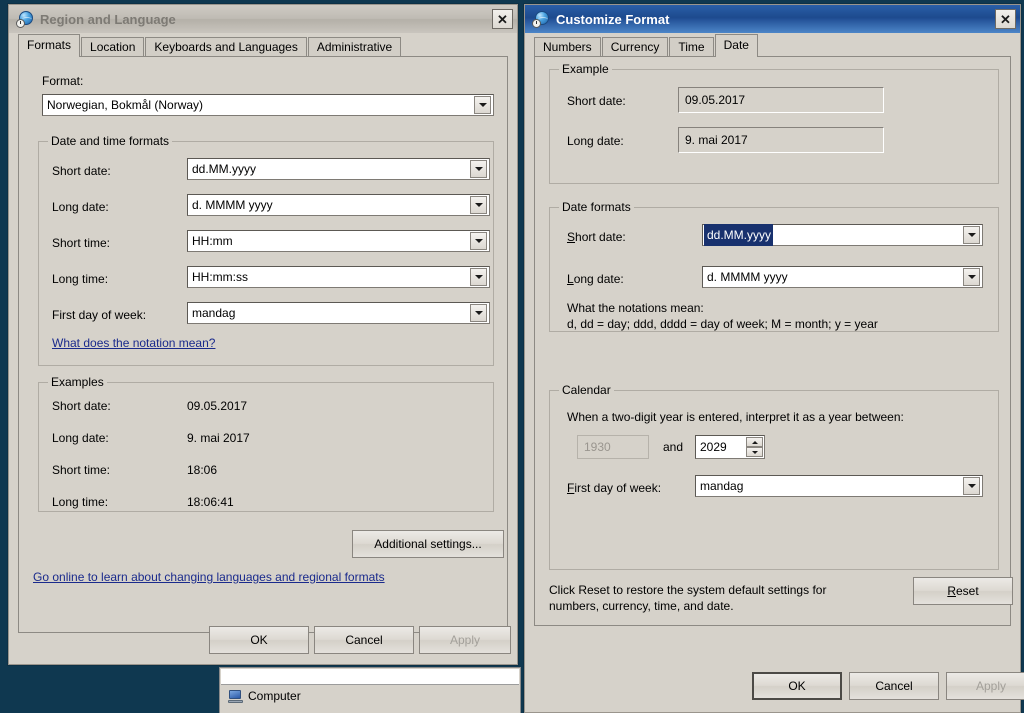  Describe the element at coordinates (839, 486) in the screenshot. I see `calendar-first-day-combobox: mandag` at that location.